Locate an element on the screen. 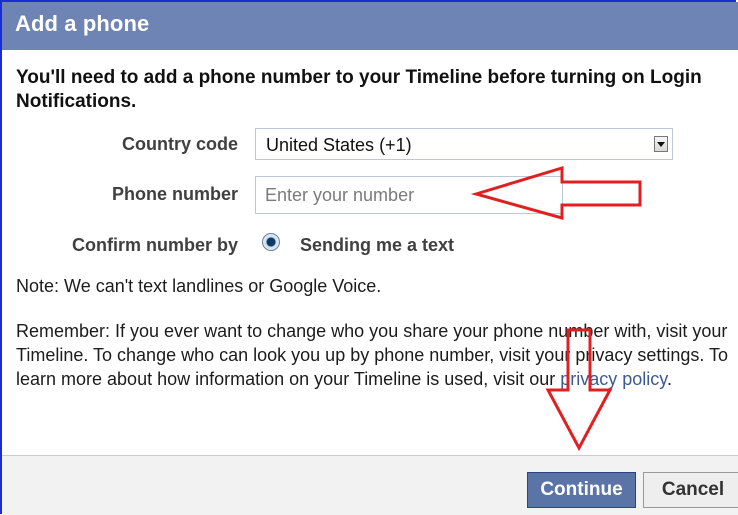  continue-button: Continue is located at coordinates (581, 490).